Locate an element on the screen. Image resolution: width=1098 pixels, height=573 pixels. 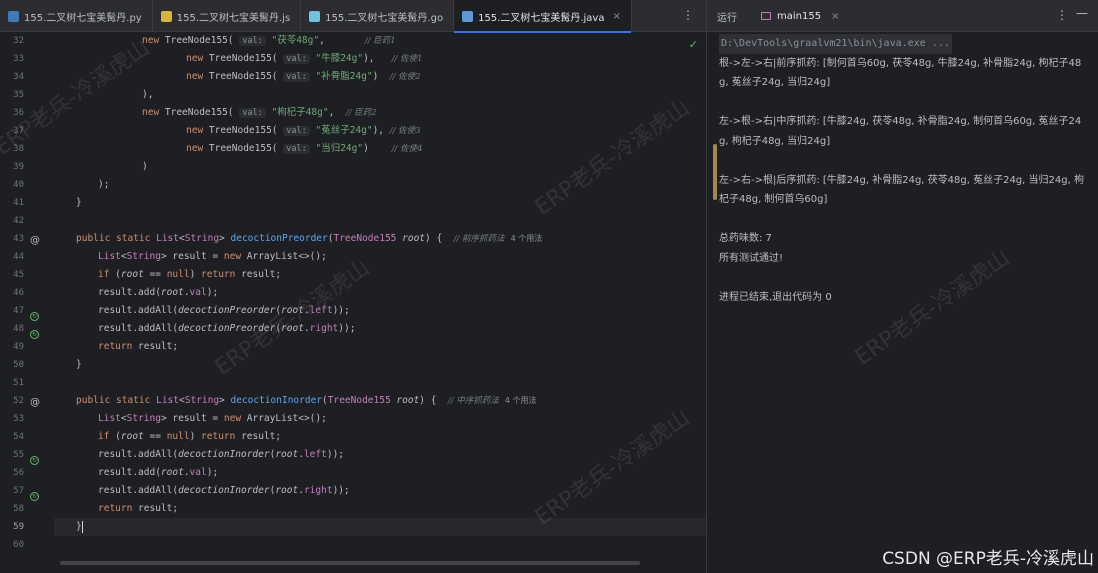
code-line: ) is located at coordinates (145, 166).